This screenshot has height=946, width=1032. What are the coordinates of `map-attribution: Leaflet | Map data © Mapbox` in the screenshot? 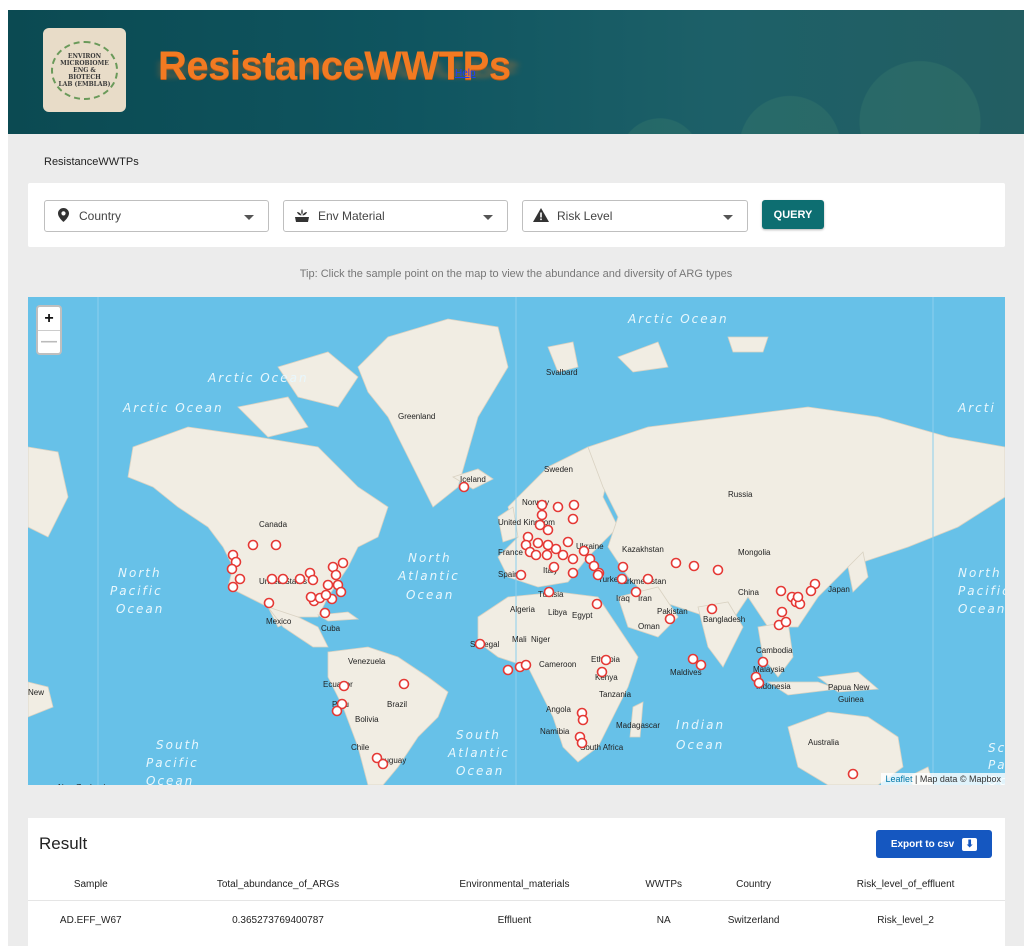 It's located at (943, 779).